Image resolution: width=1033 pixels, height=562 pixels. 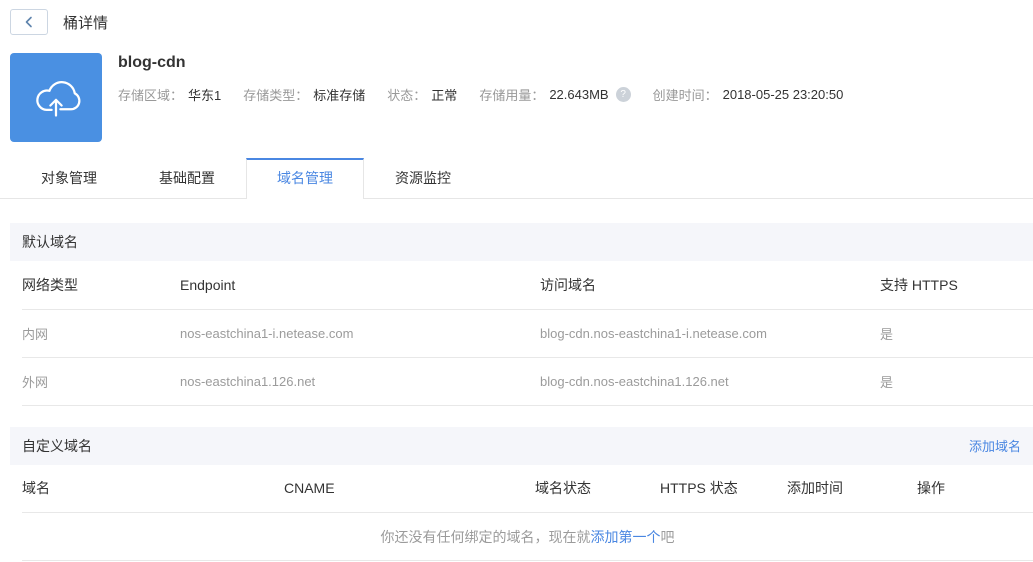 I want to click on info-item-created: 创建时间： 2018-05-25 23:20:50, so click(x=748, y=94).